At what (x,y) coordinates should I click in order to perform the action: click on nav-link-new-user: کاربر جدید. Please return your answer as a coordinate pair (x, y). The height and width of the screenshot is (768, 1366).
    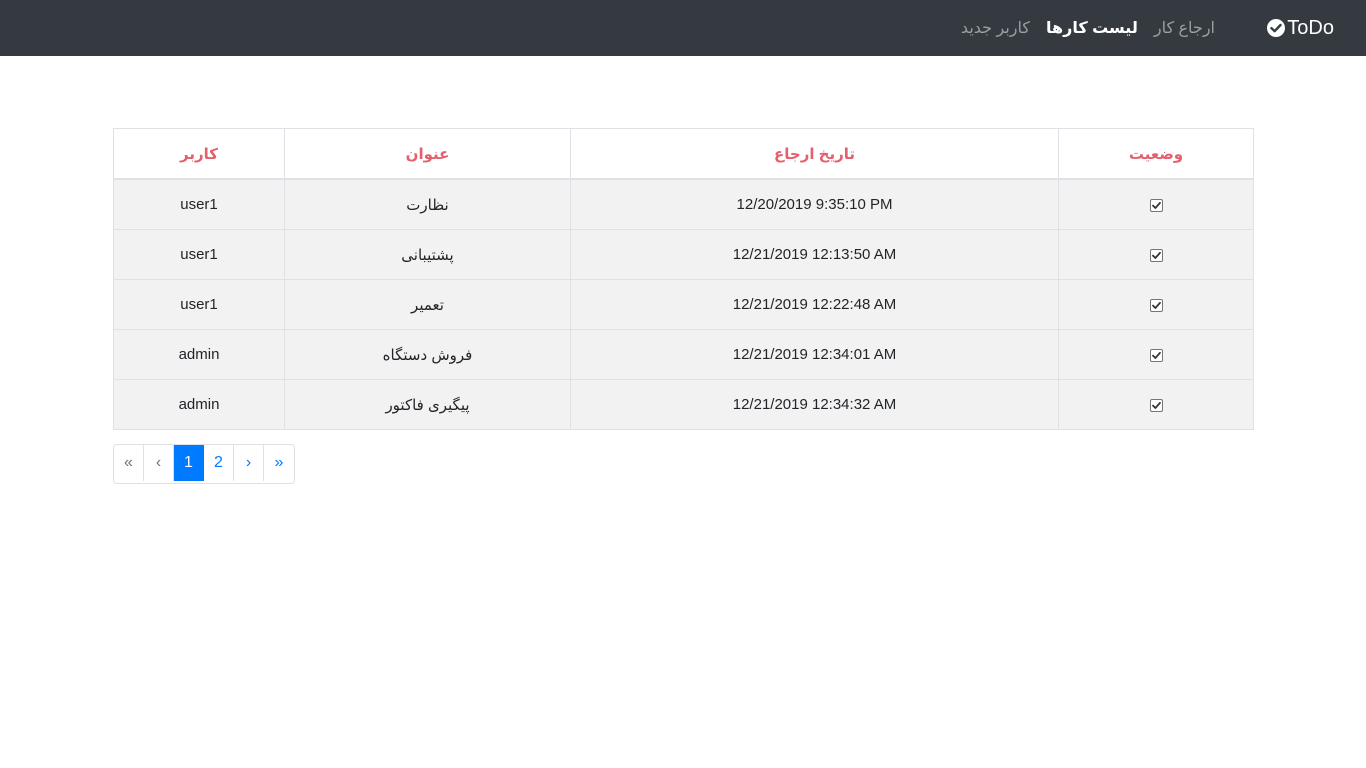
    Looking at the image, I should click on (995, 28).